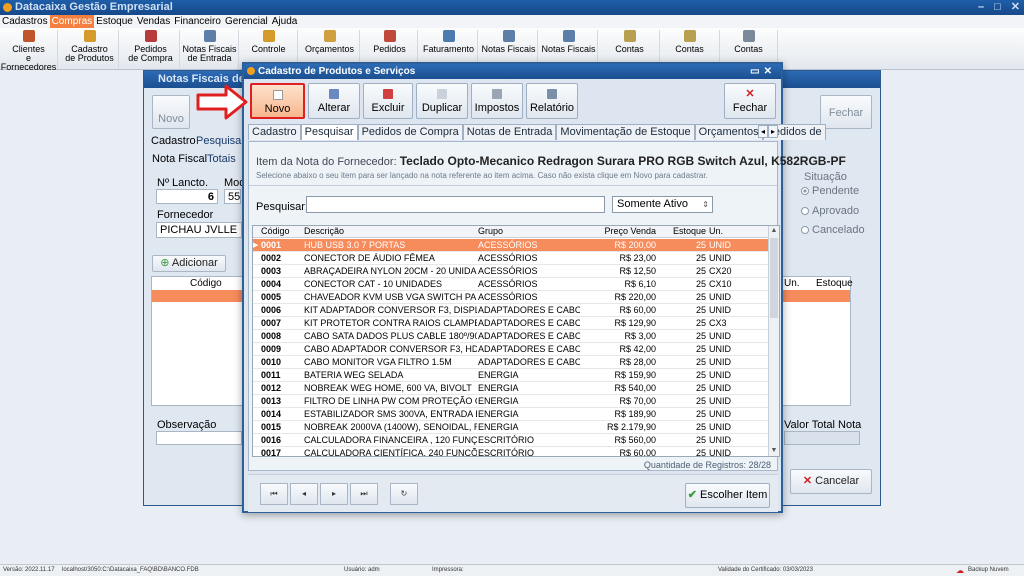 The width and height of the screenshot is (1024, 576). Describe the element at coordinates (171, 112) in the screenshot. I see `bg-novo-button: Novo` at that location.